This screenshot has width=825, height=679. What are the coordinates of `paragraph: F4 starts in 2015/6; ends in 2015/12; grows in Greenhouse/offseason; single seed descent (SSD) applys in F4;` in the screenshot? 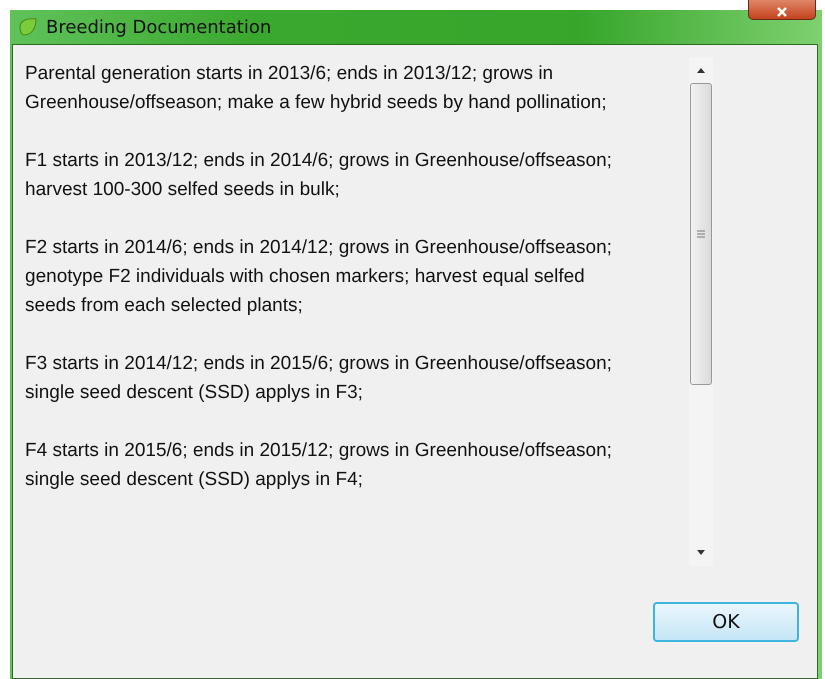 It's located at (319, 465).